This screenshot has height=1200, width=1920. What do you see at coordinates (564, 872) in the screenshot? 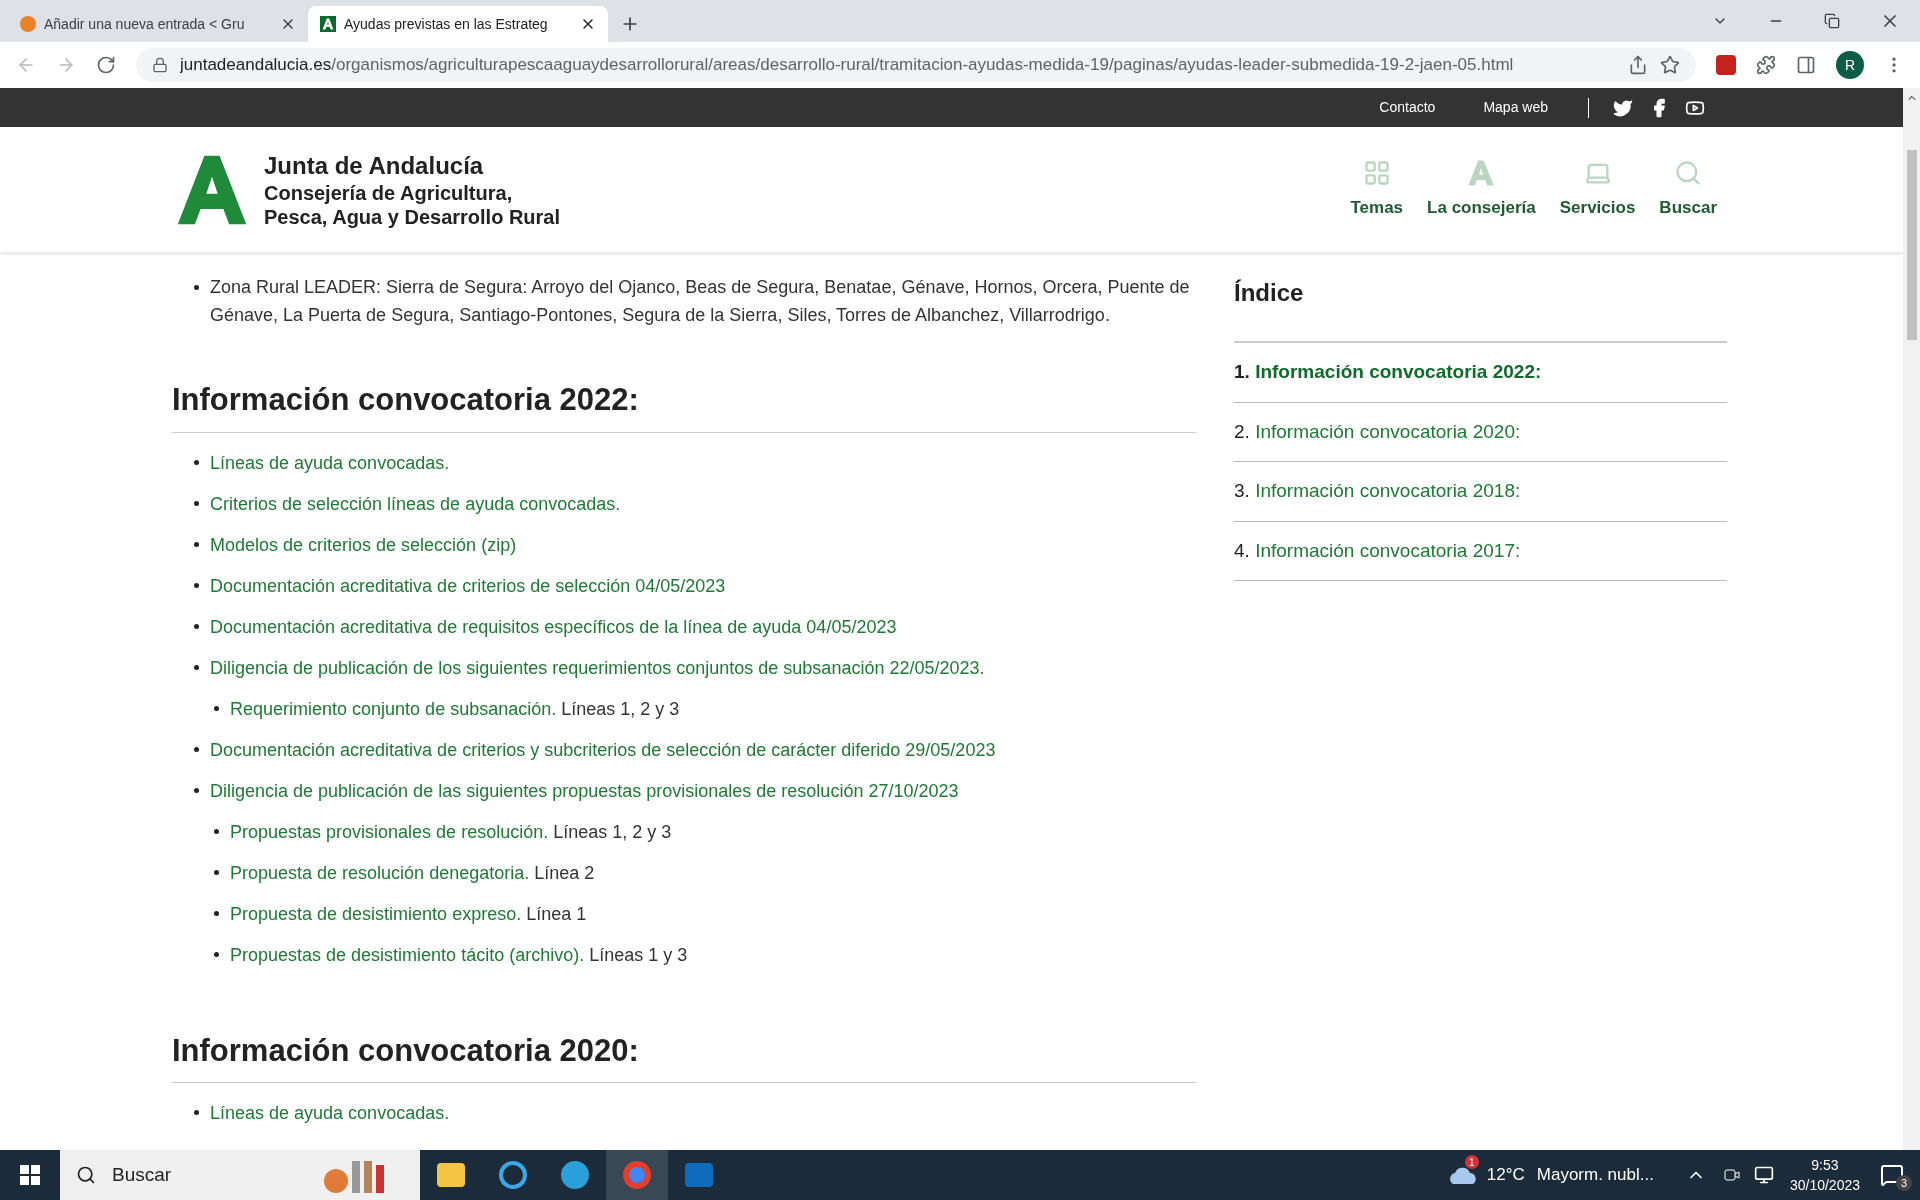
I see `lines-note: Línea 2` at bounding box center [564, 872].